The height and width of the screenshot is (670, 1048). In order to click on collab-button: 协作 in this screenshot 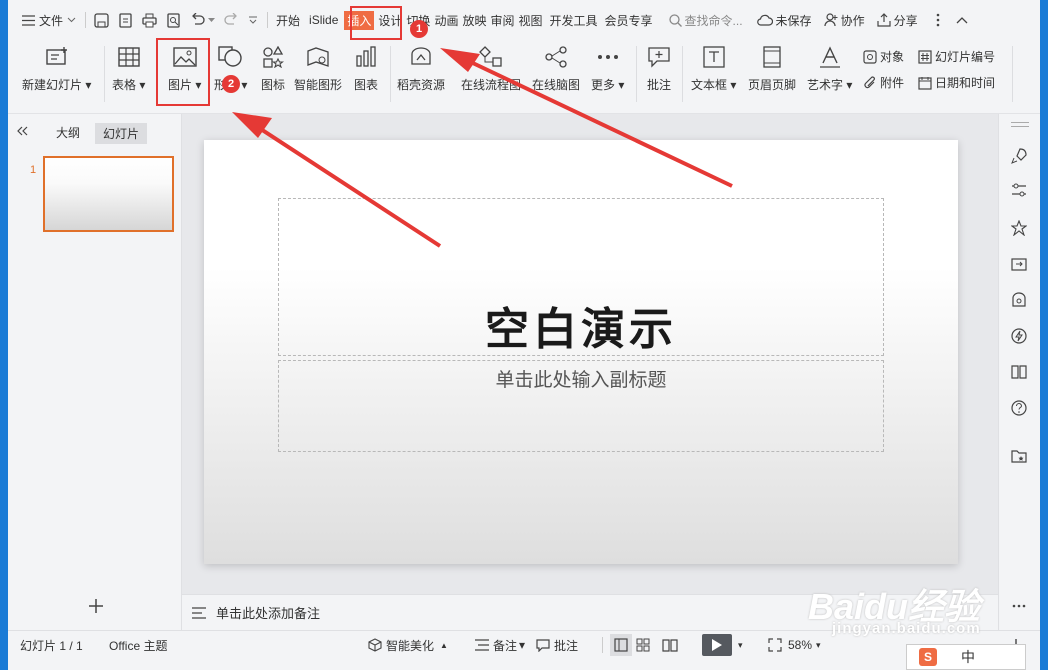, I will do `click(844, 20)`.